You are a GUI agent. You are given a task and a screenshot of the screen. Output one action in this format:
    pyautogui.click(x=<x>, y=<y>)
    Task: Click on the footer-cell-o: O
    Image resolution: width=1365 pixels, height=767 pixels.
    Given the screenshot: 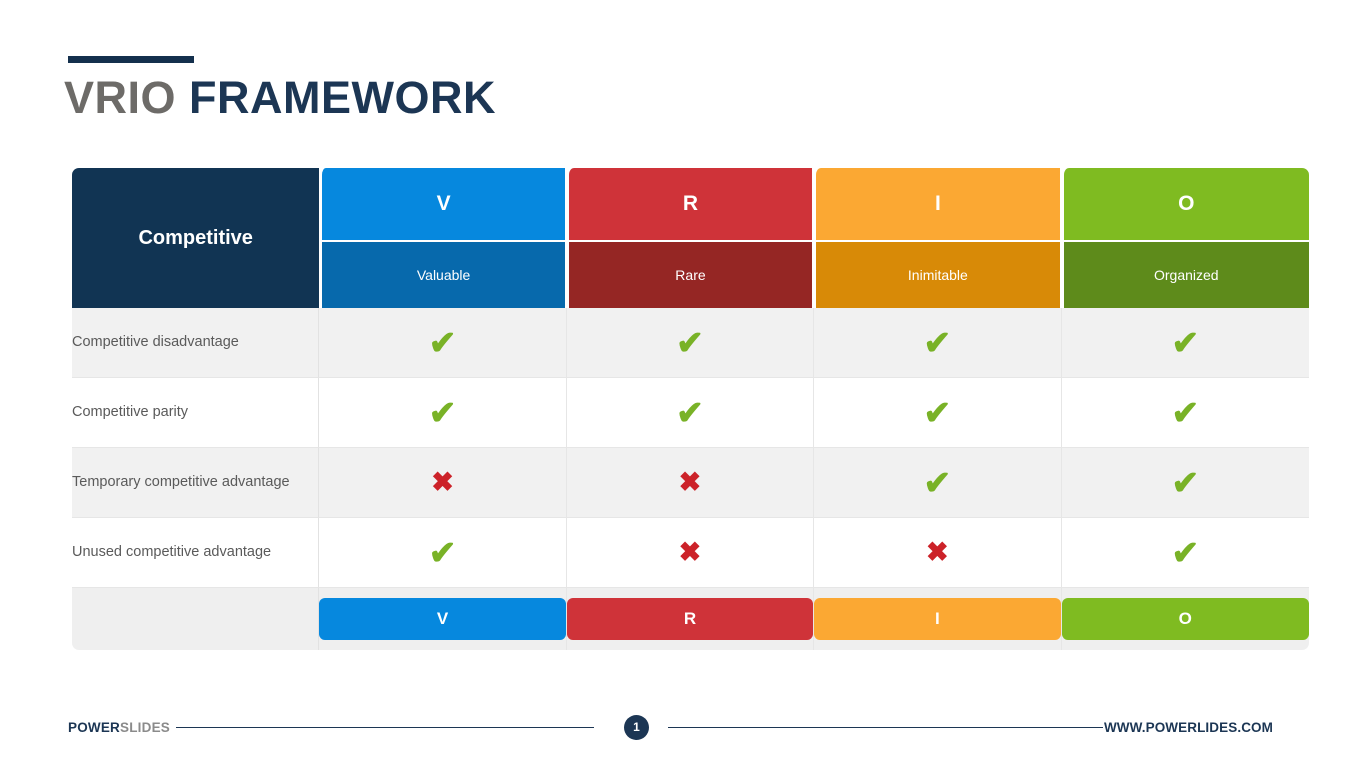 What is the action you would take?
    pyautogui.click(x=1185, y=619)
    